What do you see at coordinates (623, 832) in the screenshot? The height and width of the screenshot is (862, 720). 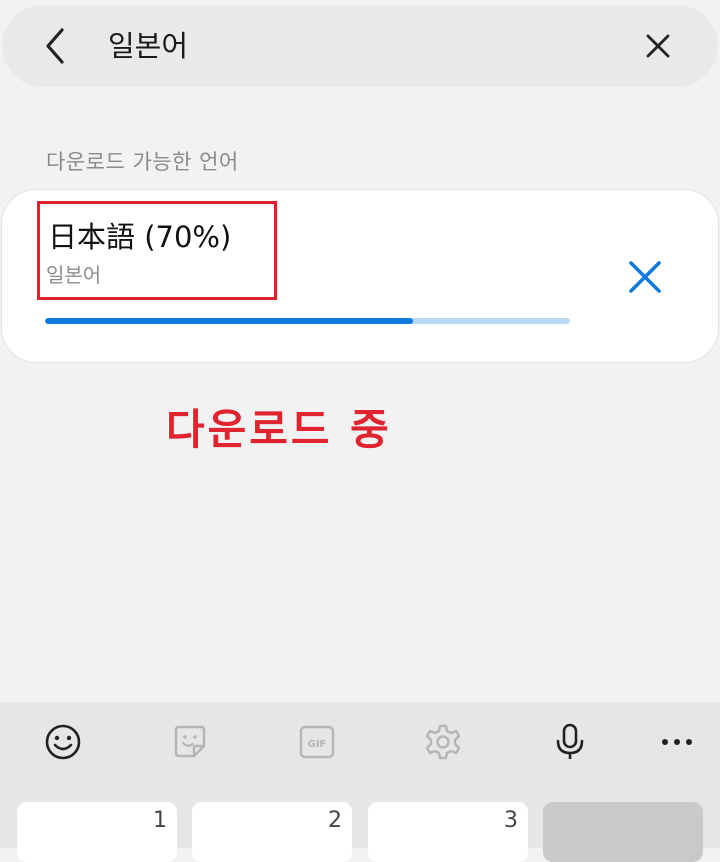 I see `backspace-key` at bounding box center [623, 832].